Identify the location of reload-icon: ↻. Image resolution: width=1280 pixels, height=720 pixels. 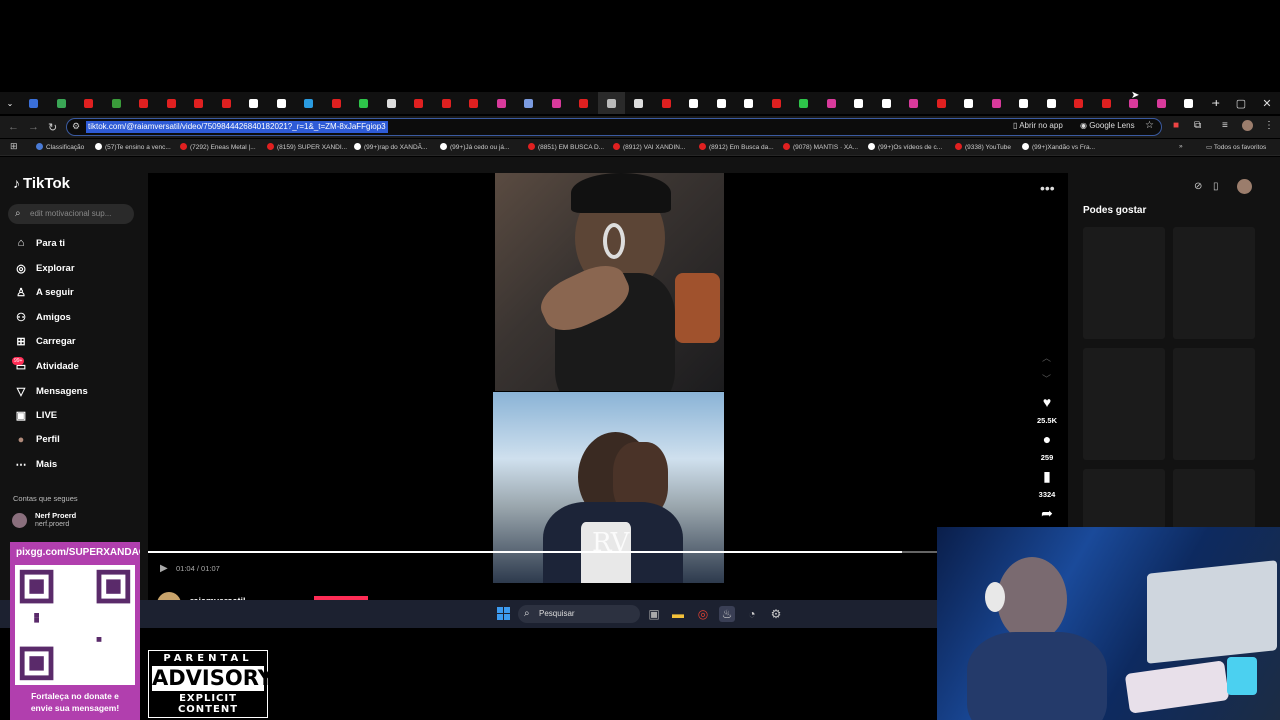
(52, 127).